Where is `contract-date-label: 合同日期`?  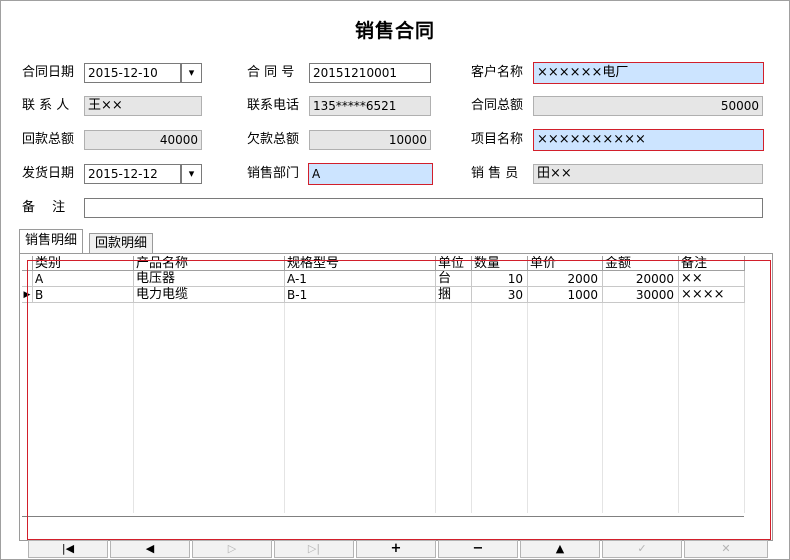
contract-date-label: 合同日期 is located at coordinates (48, 72).